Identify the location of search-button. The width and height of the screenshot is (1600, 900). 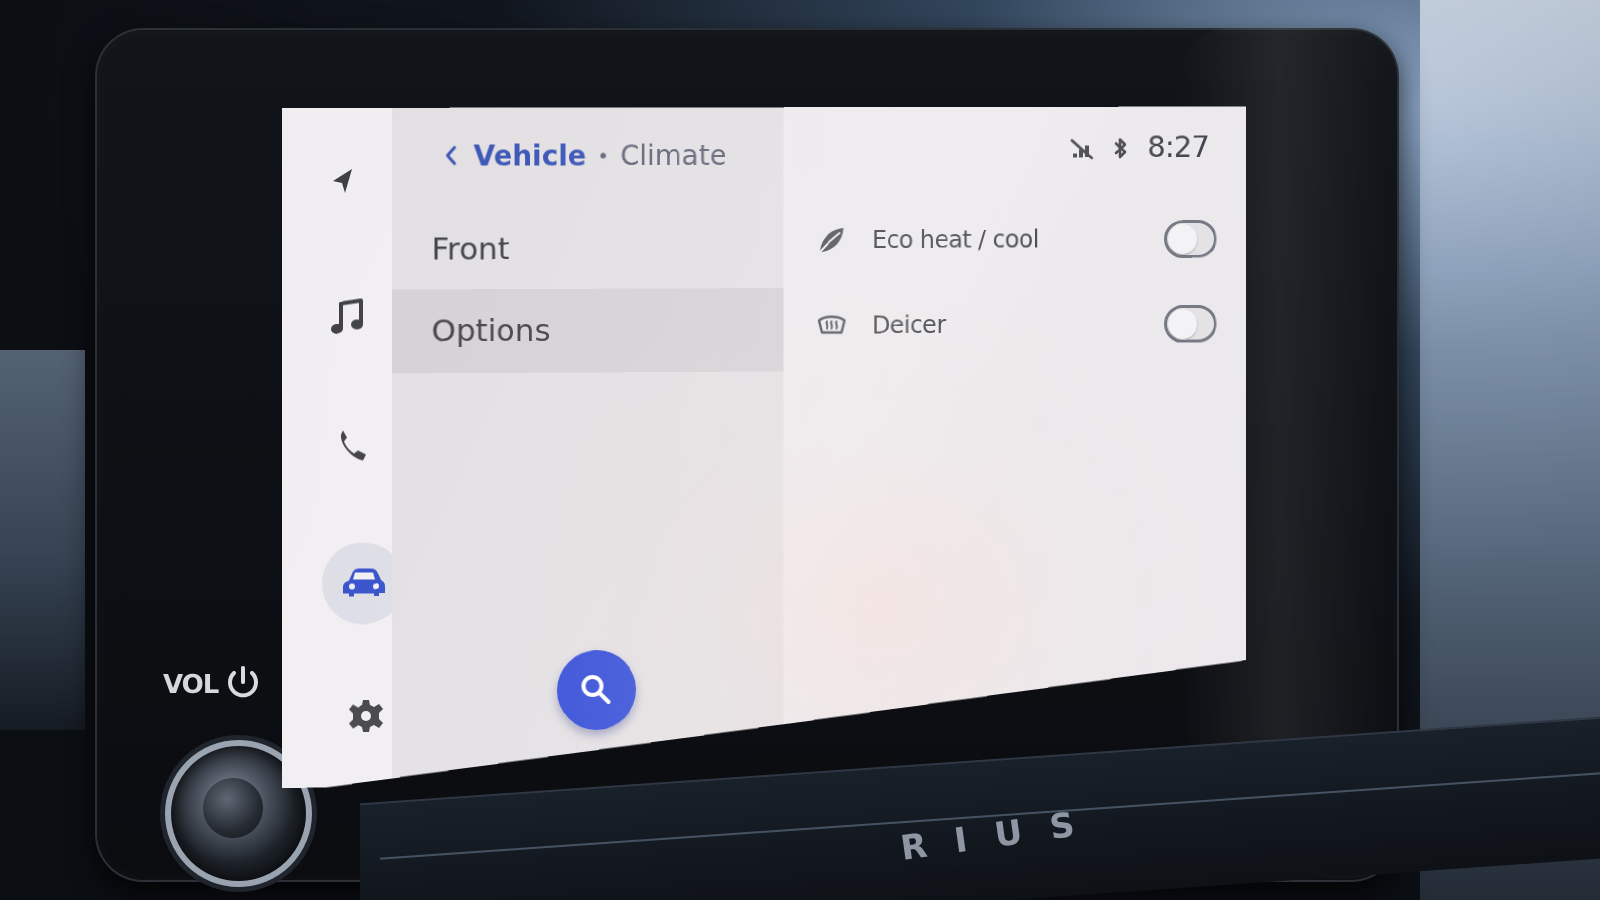
(596, 690).